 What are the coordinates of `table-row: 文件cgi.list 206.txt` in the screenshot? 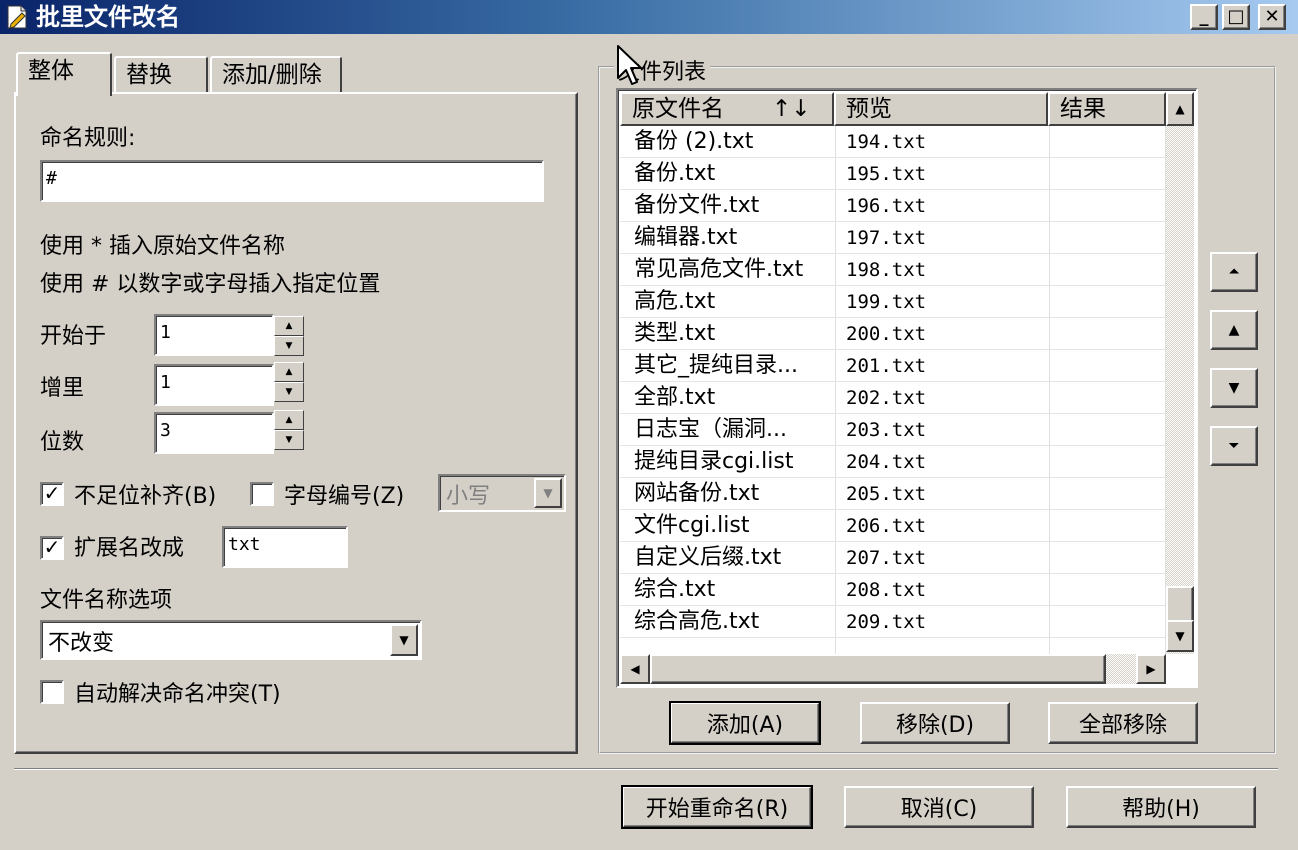 It's located at (893, 526).